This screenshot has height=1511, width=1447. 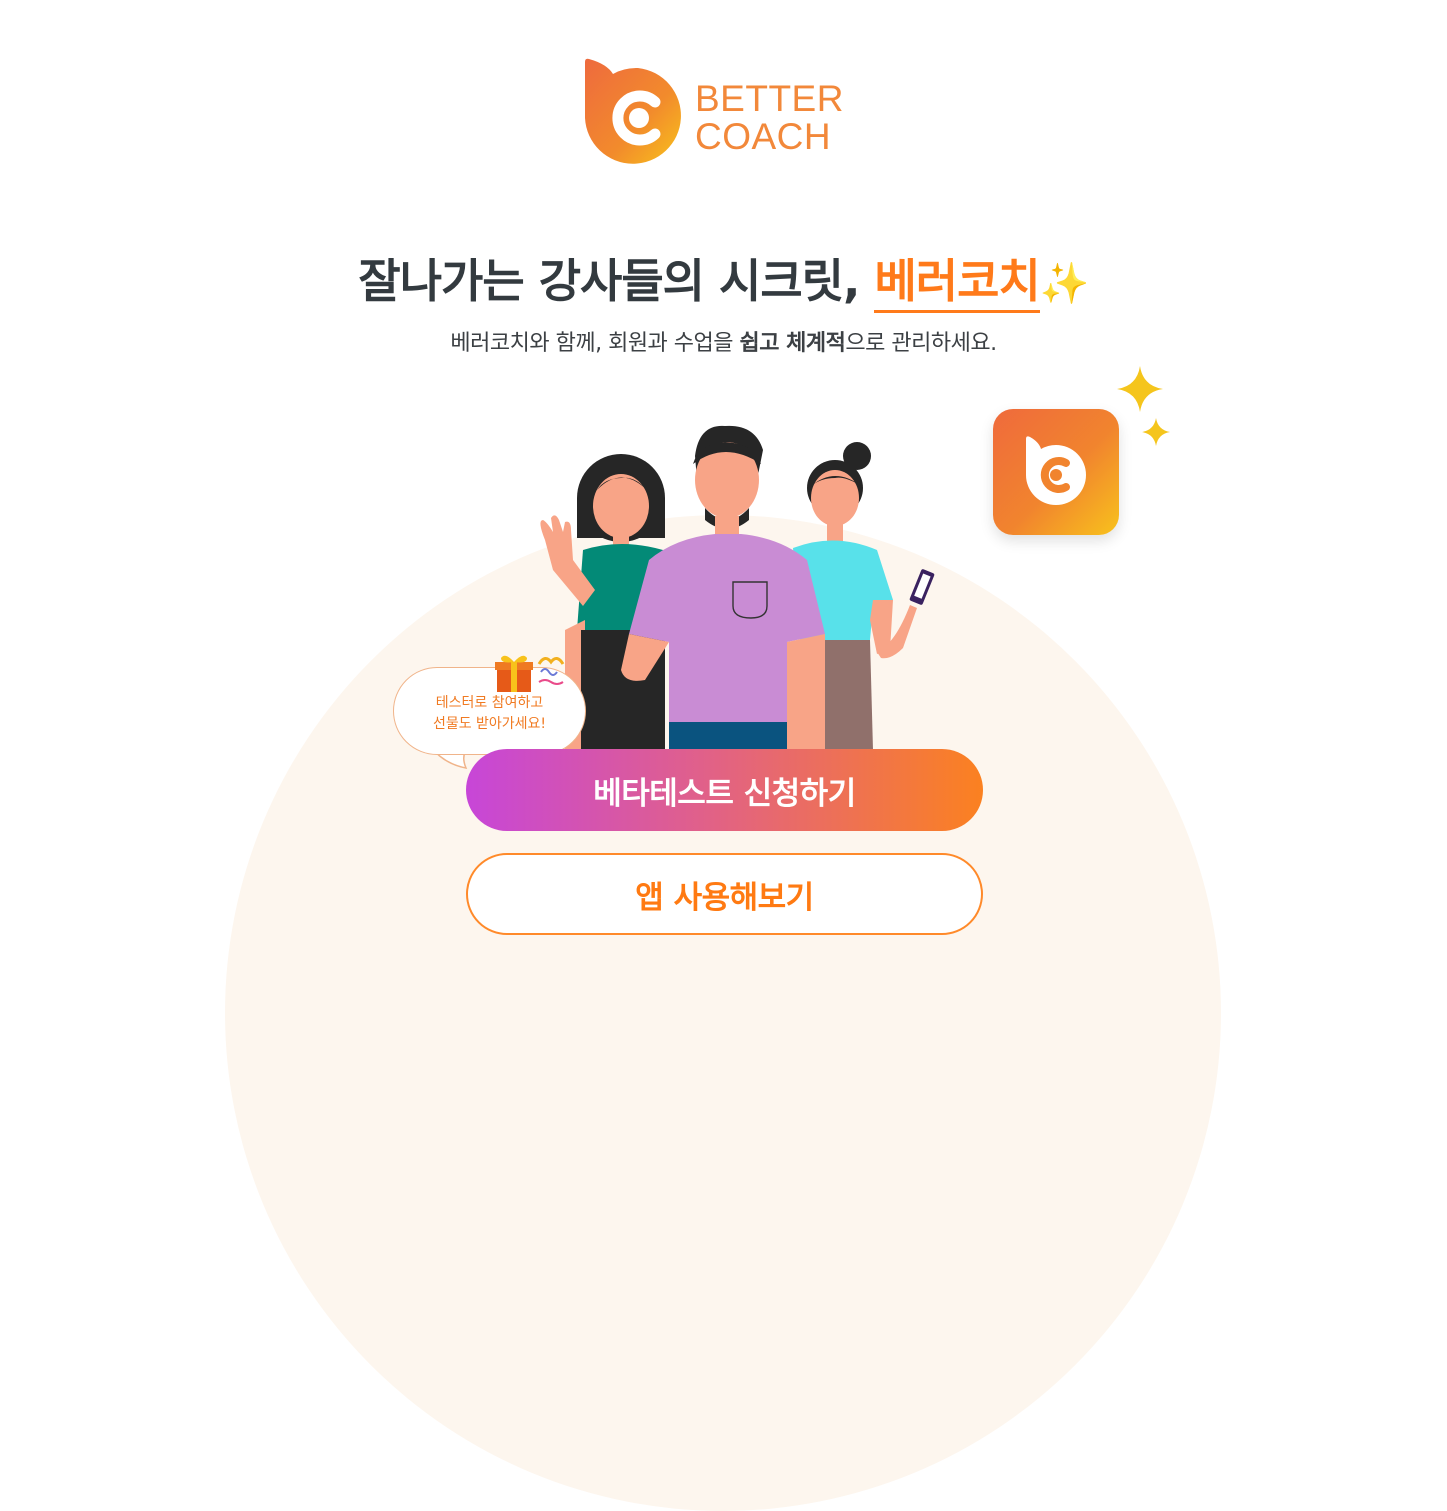 I want to click on sparkle-big-icon, so click(x=1140, y=389).